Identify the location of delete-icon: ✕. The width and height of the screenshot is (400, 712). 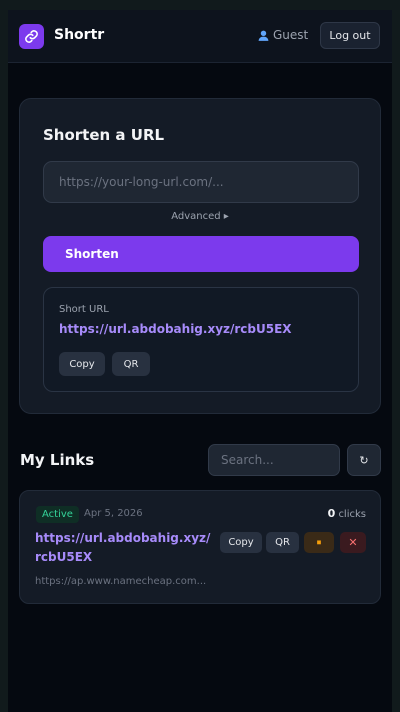
(353, 542).